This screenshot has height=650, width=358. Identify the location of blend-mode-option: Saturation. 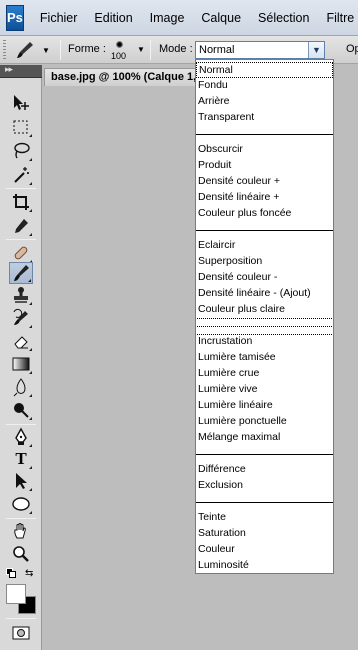
(264, 534).